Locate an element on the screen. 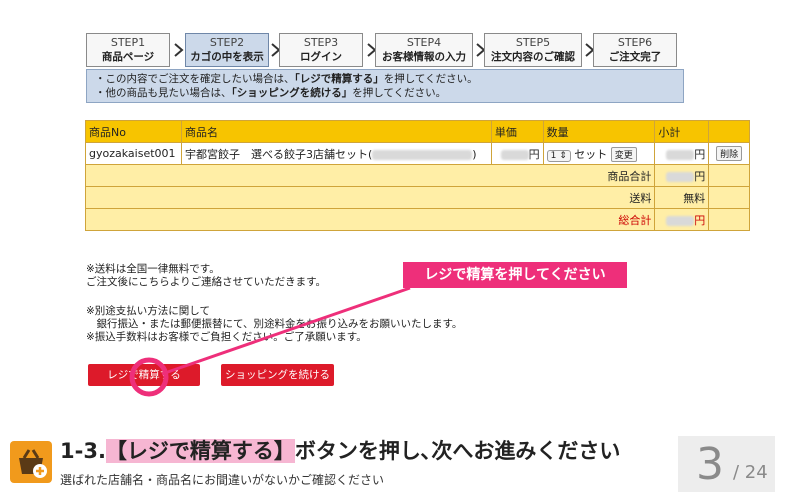 This screenshot has width=785, height=500. step-title: 1-3.【レジで精算する】ボタンを押し､次へお進みください is located at coordinates (340, 451).